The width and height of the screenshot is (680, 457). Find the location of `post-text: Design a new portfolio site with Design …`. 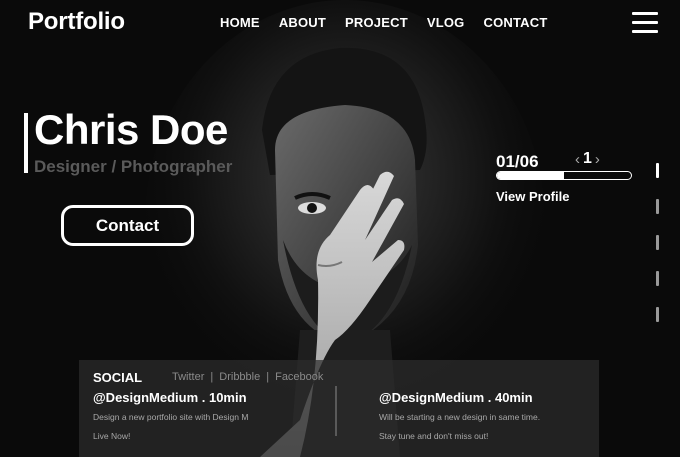

post-text: Design a new portfolio site with Design … is located at coordinates (171, 417).